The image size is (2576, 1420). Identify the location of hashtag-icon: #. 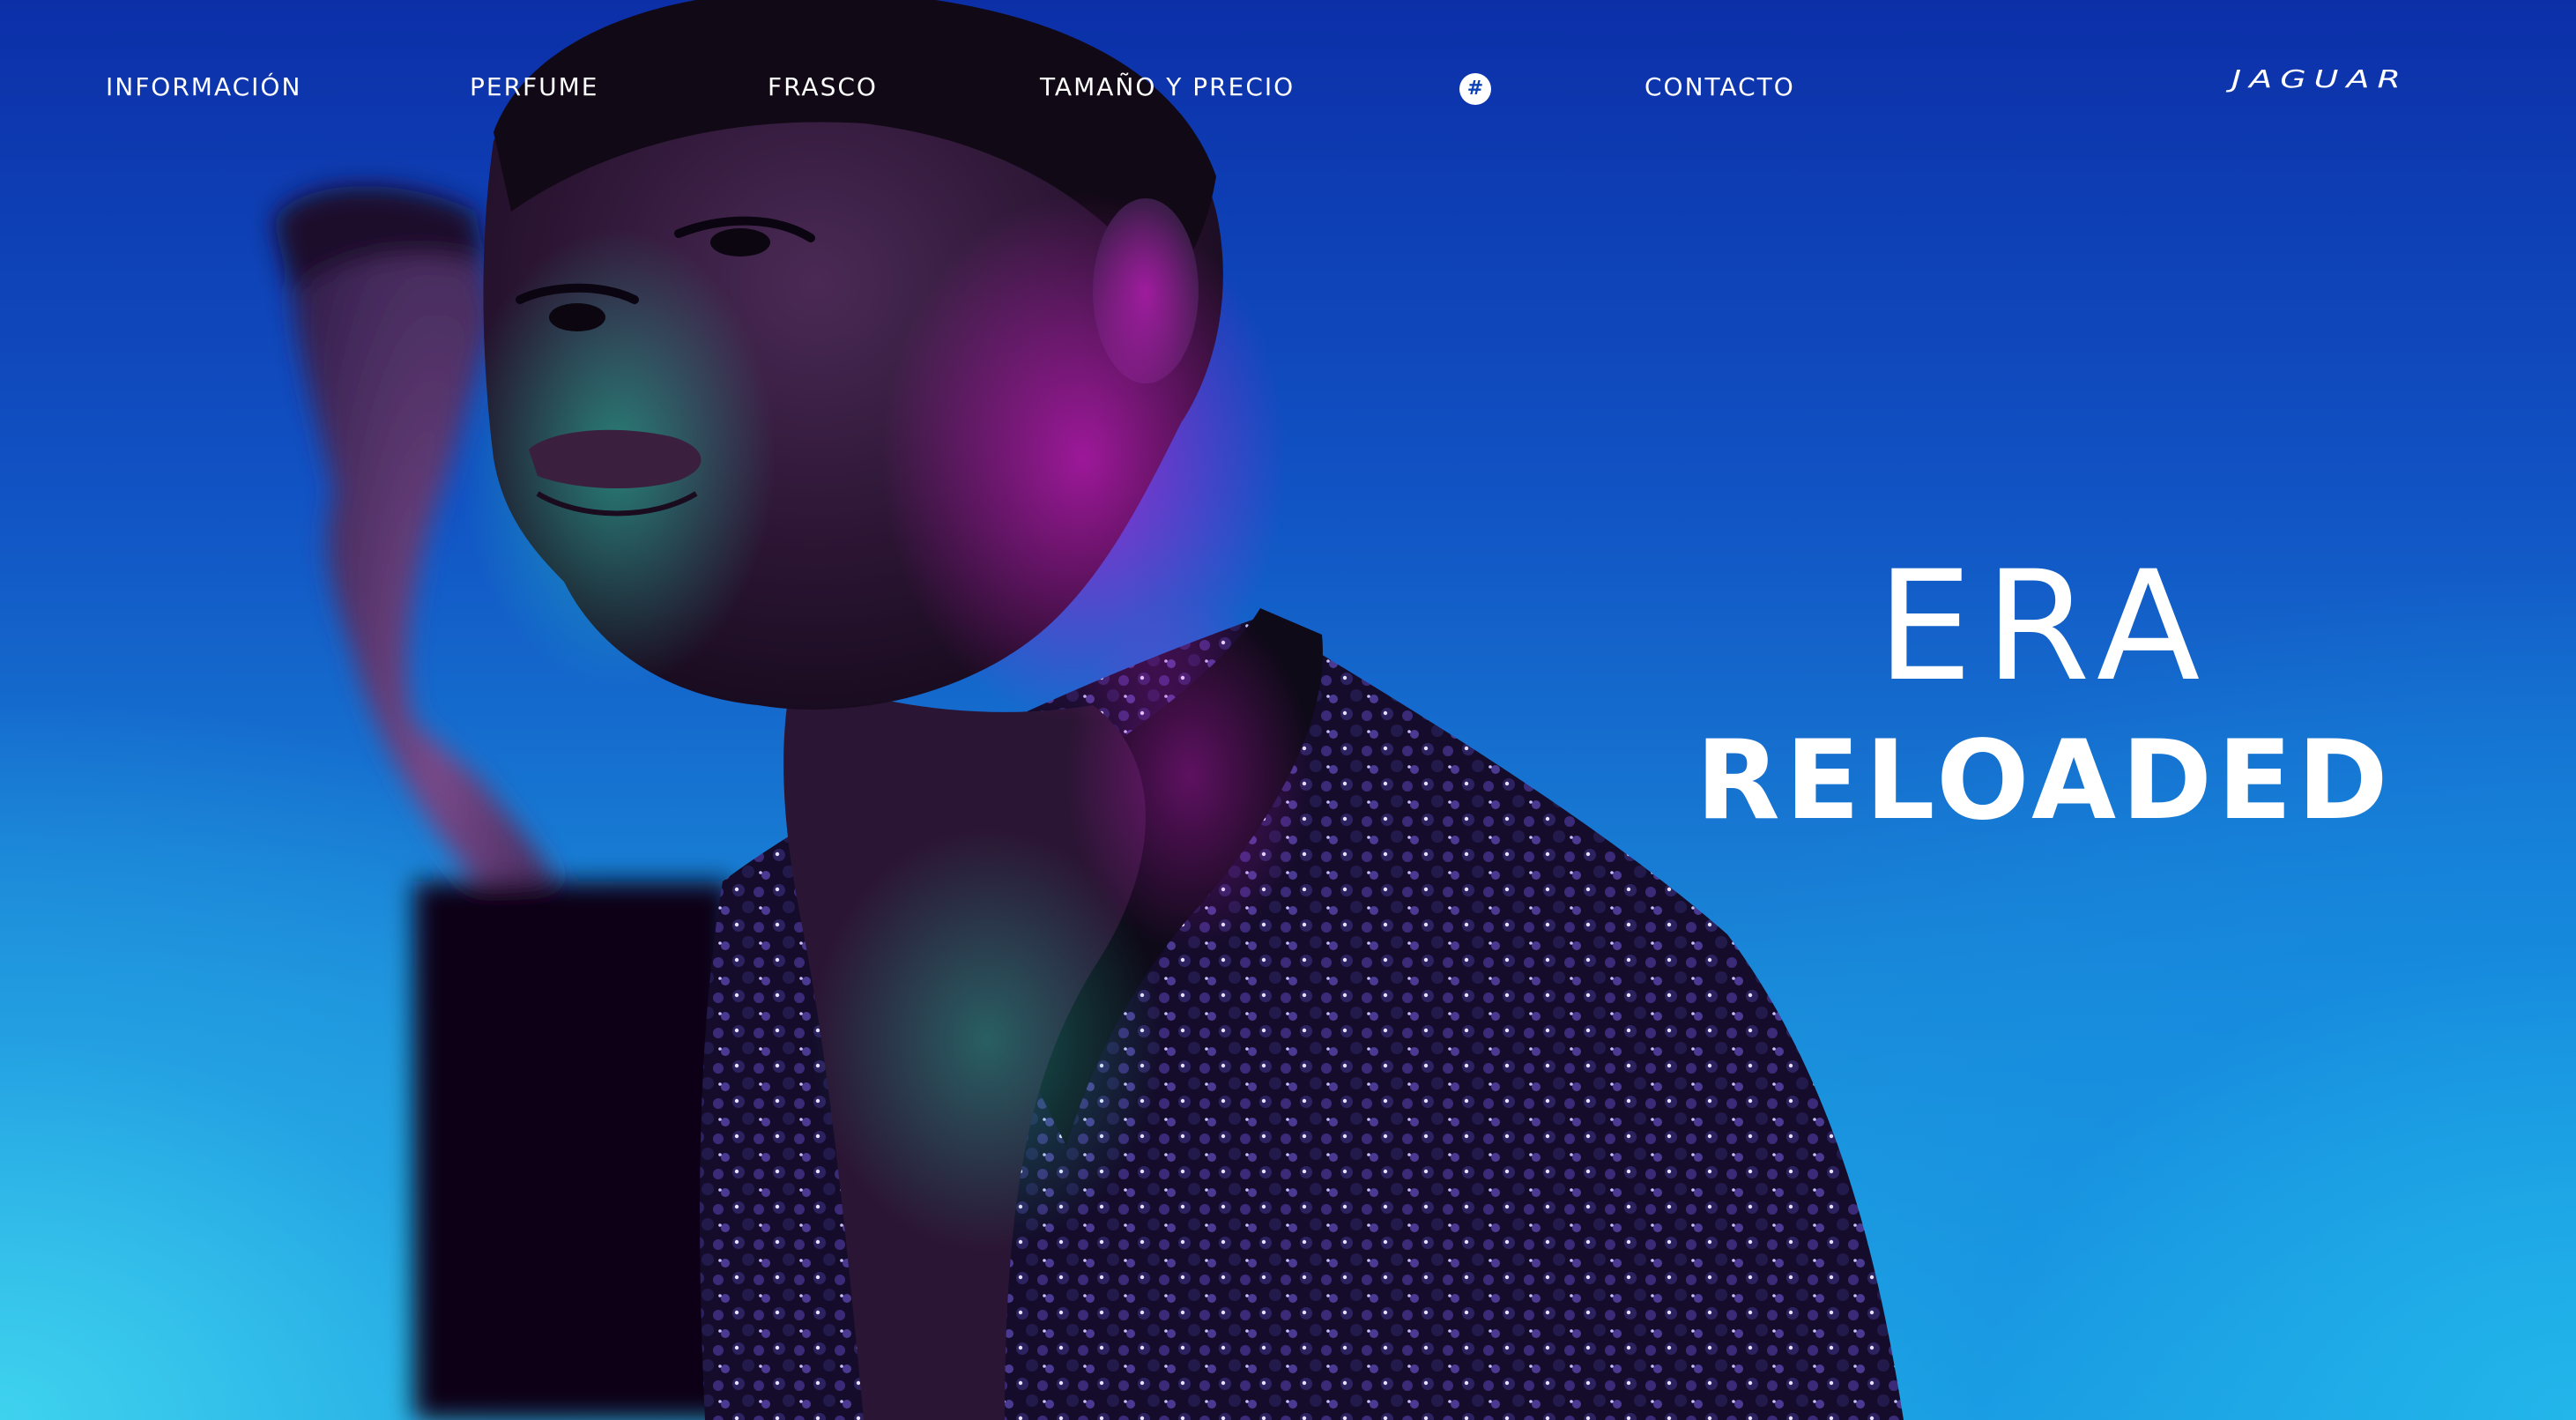
(1475, 89).